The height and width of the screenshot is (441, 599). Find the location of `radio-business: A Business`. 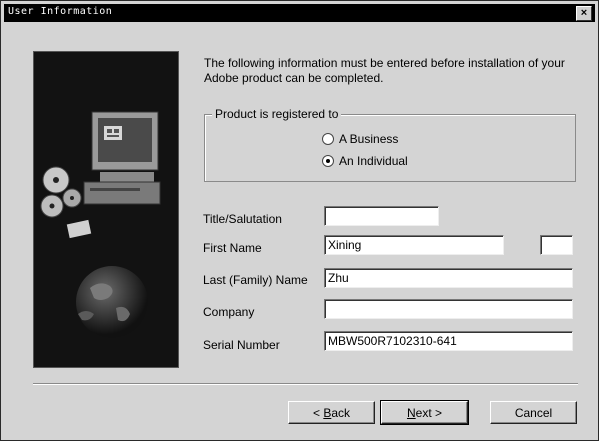

radio-business: A Business is located at coordinates (360, 139).